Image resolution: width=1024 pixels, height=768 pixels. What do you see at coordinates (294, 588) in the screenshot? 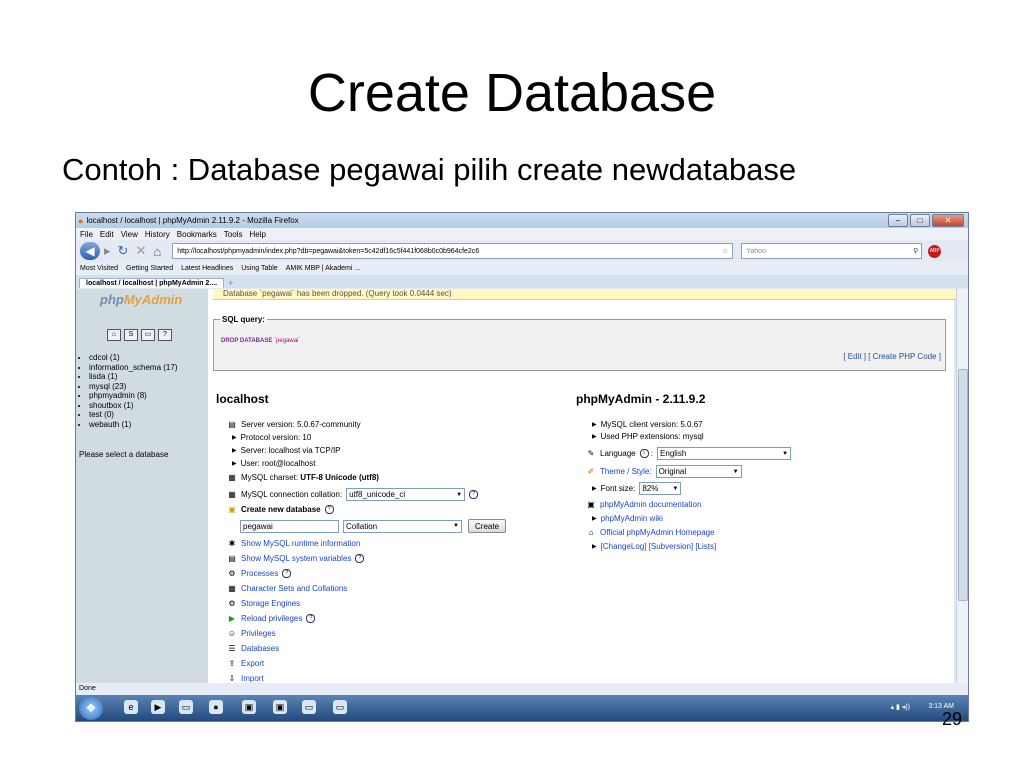
I see `link-charsets: Character Sets and Collations` at bounding box center [294, 588].